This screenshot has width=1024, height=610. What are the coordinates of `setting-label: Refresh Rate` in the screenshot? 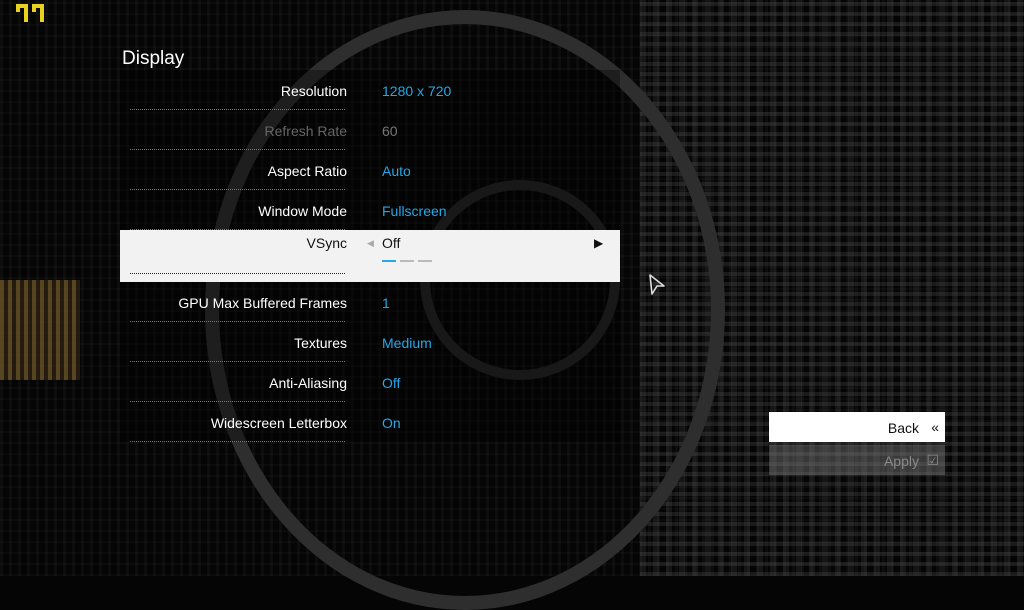 It's located at (305, 131).